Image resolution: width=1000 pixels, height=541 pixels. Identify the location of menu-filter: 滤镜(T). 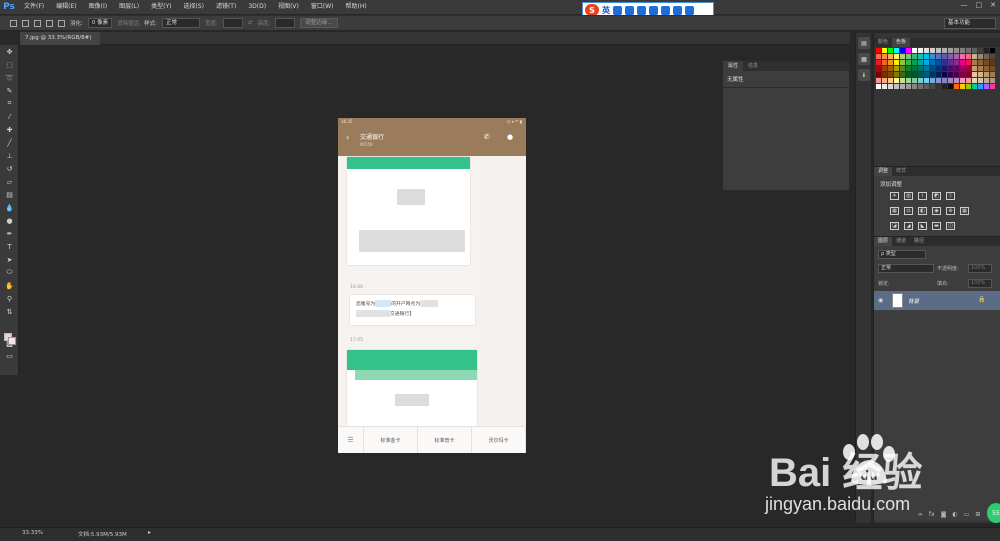
(226, 7).